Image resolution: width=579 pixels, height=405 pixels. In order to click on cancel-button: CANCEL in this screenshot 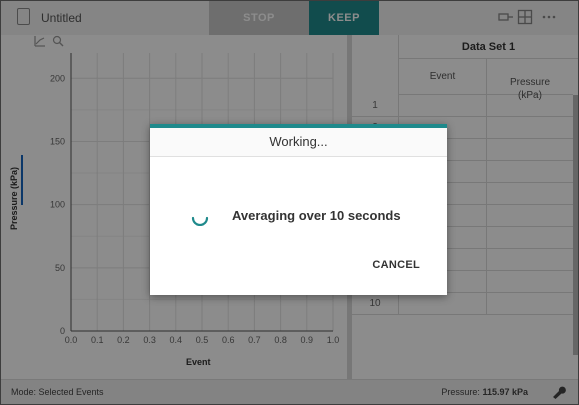, I will do `click(396, 265)`.